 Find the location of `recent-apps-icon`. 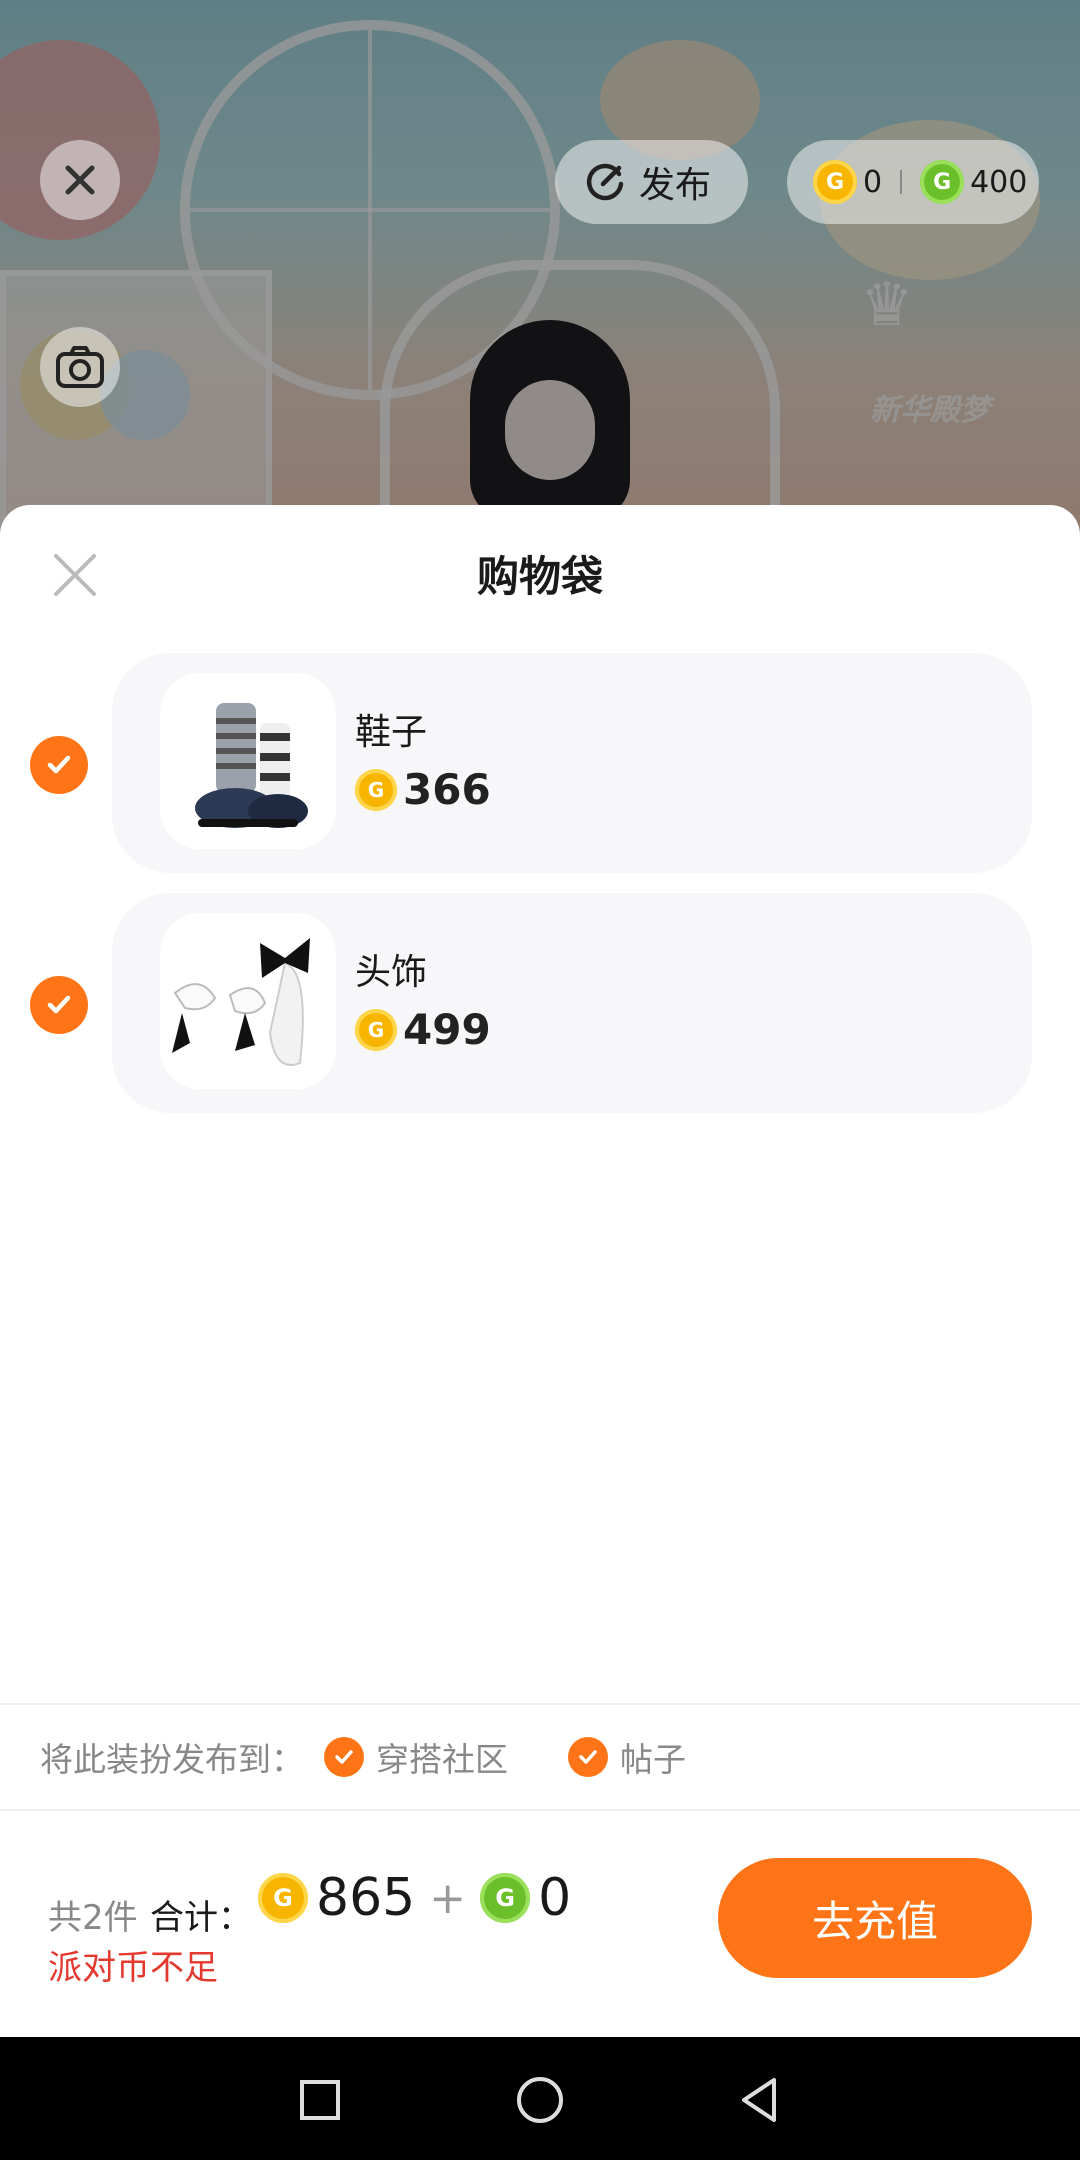

recent-apps-icon is located at coordinates (320, 2100).